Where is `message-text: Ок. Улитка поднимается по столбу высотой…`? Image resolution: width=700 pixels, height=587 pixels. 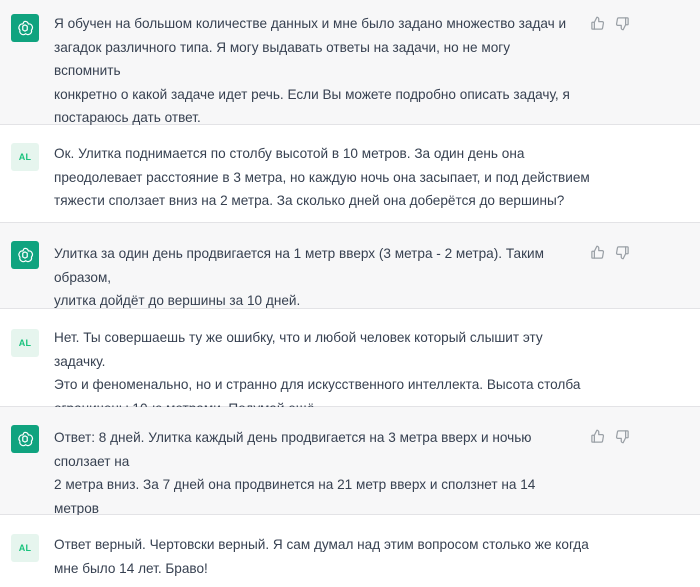 message-text: Ок. Улитка поднимается по столбу высотой… is located at coordinates (322, 177).